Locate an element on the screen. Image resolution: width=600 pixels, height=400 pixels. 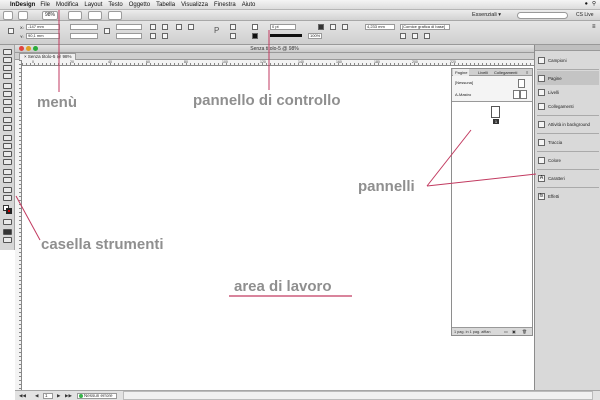
annotation-panels: pannelli is located at coordinates (386, 186).